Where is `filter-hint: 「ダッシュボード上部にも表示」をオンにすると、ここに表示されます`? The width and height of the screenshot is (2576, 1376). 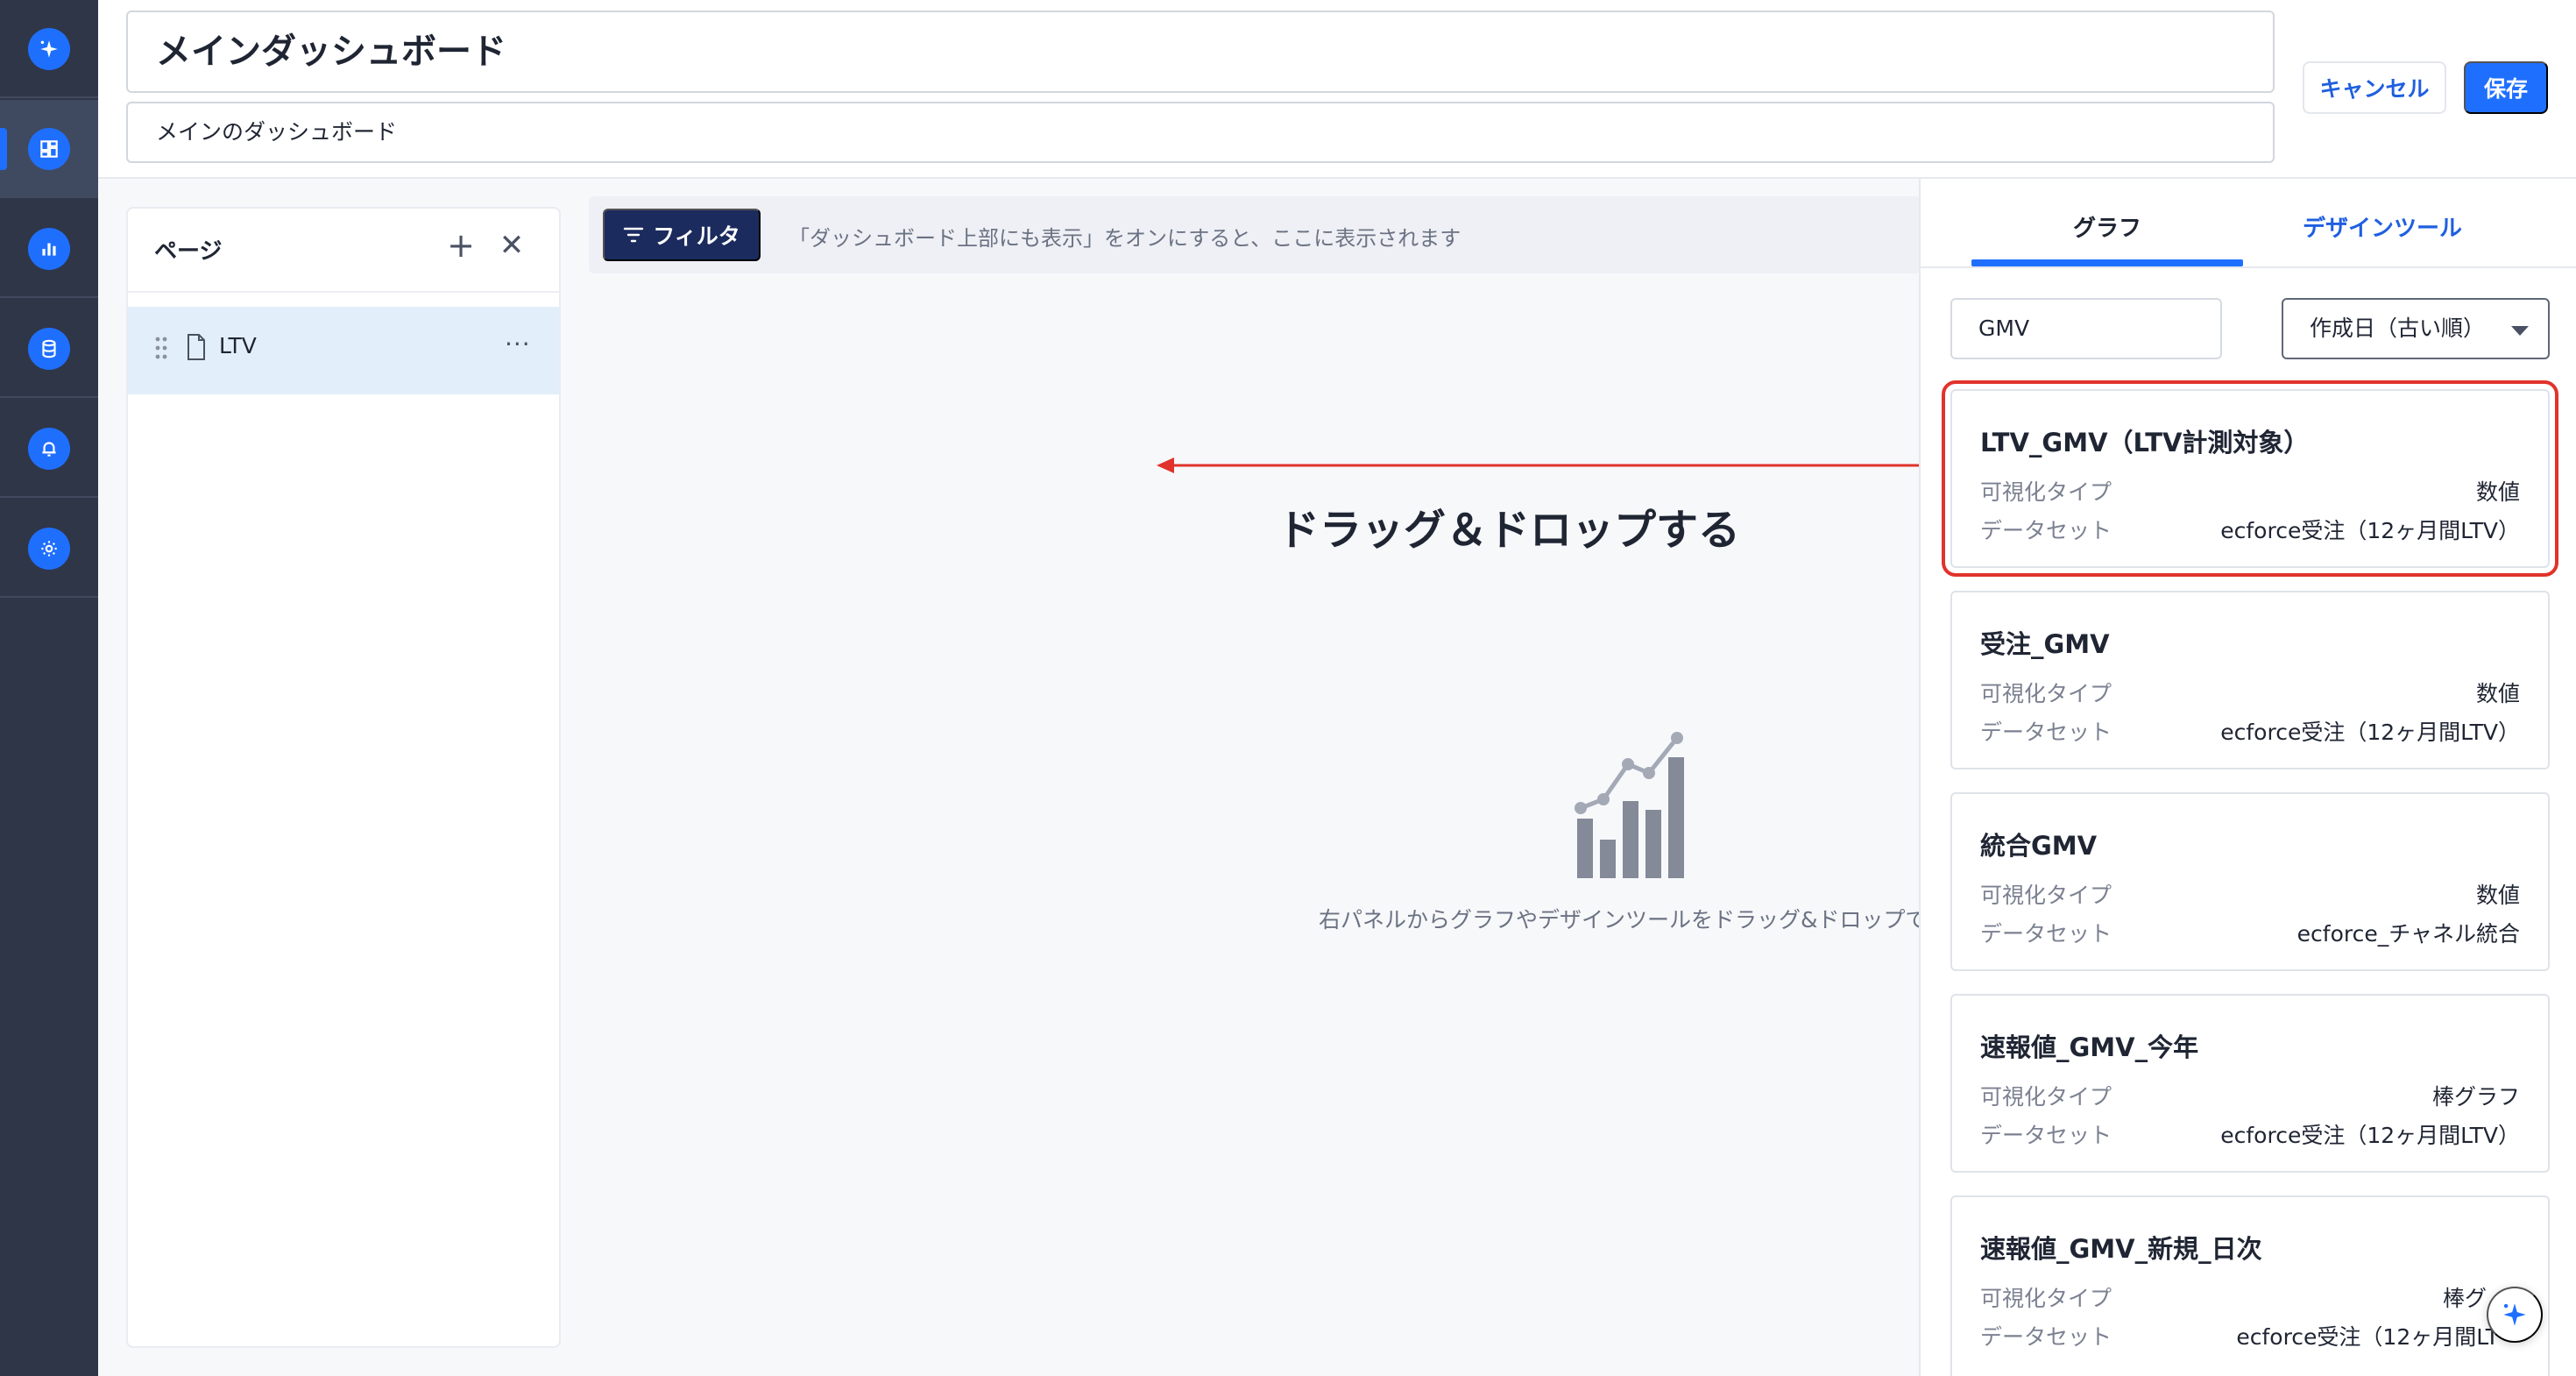
filter-hint: 「ダッシュボード上部にも表示」をオンにすると、ここに表示されます is located at coordinates (1125, 238).